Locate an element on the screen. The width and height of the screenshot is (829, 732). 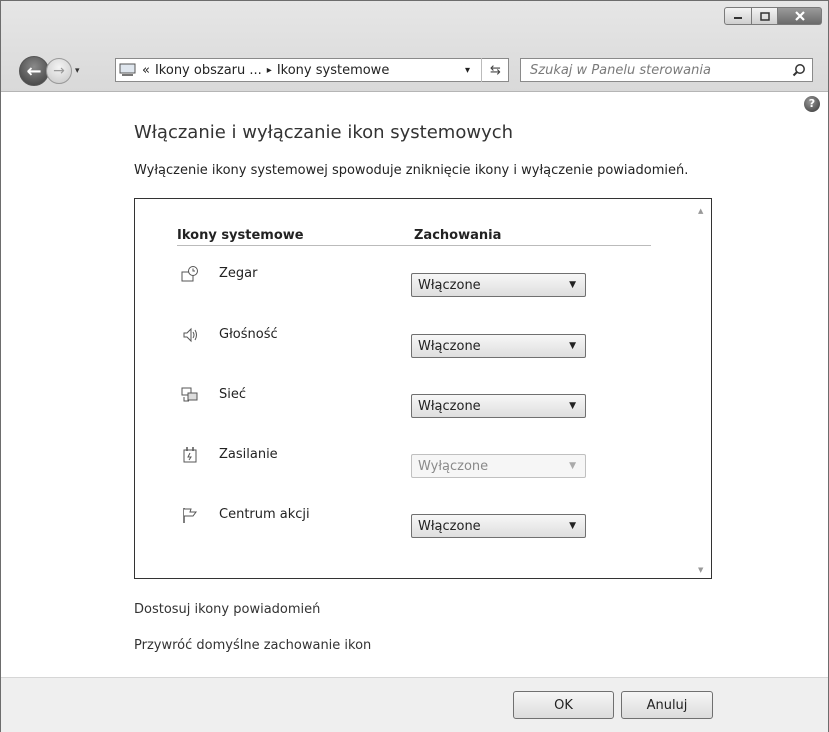
scroll-down-icon: ▼ is located at coordinates (700, 570).